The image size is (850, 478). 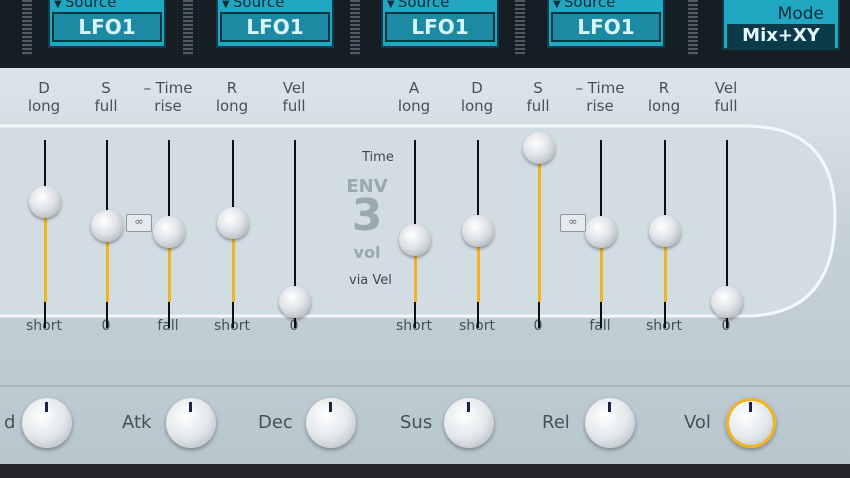 What do you see at coordinates (191, 423) in the screenshot?
I see `attack-knob` at bounding box center [191, 423].